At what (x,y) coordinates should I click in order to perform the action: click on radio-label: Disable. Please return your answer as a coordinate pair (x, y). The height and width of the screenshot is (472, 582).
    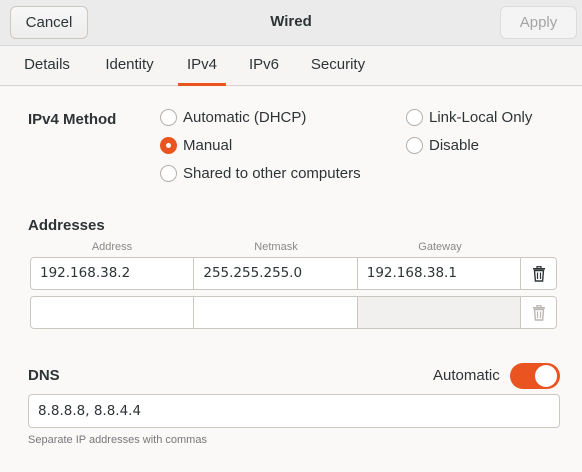
    Looking at the image, I should click on (454, 145).